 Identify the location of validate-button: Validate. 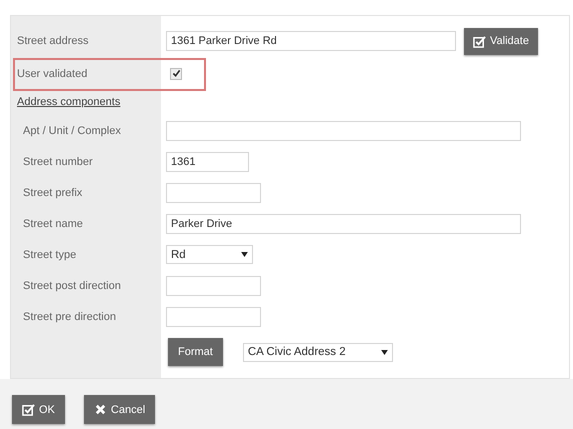
(501, 41).